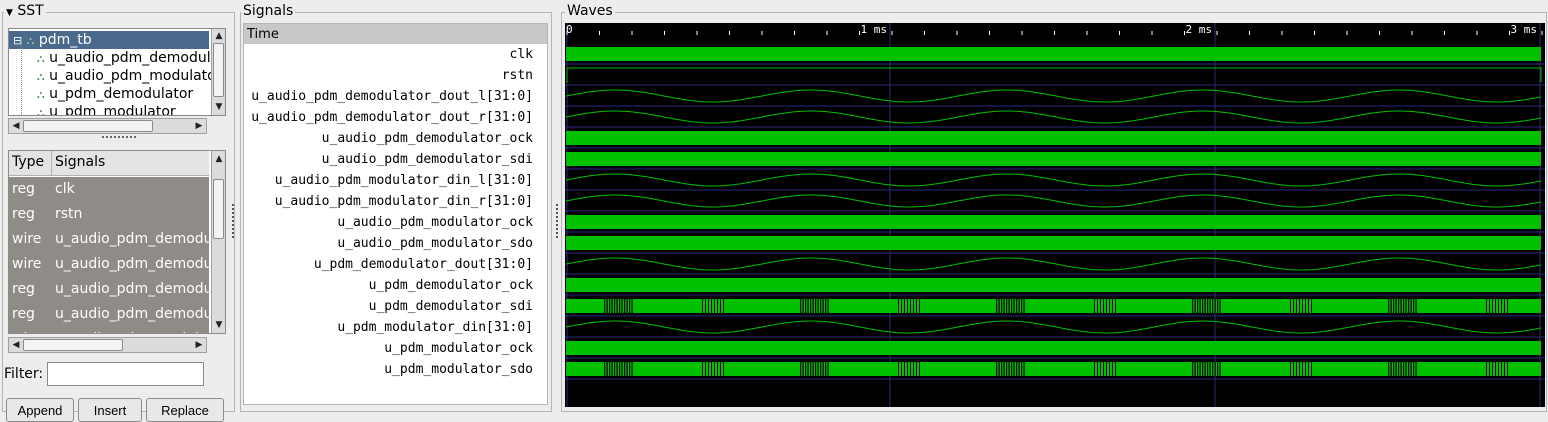 This screenshot has height=422, width=1548. Describe the element at coordinates (109, 40) in the screenshot. I see `tree-item-pdm-tb: ⊟ ⛬ pdm_tb` at that location.